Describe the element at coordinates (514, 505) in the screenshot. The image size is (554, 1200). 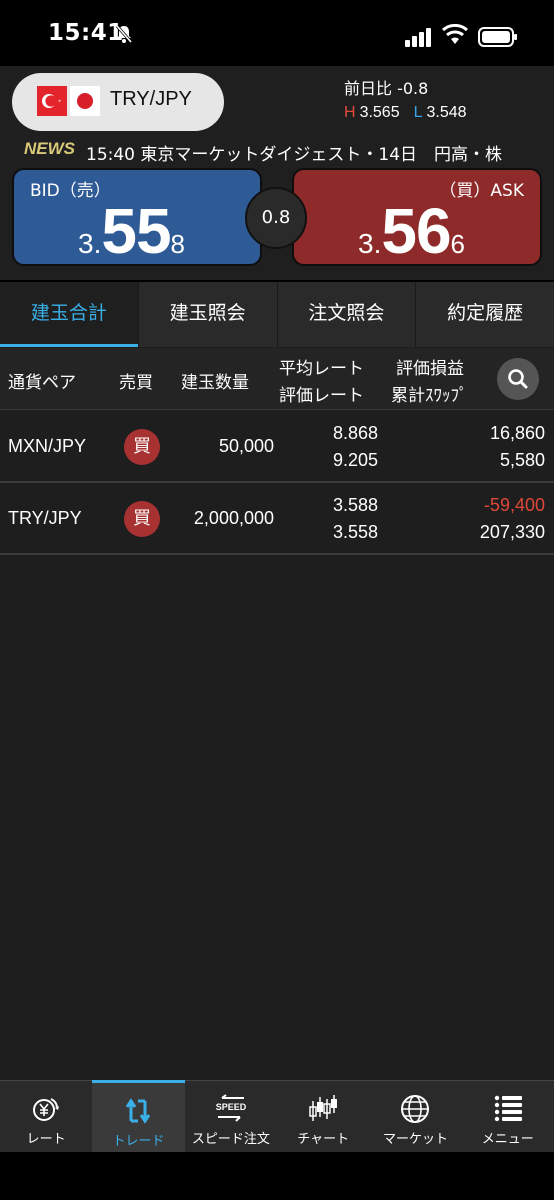
I see `row-pl: -59,400` at that location.